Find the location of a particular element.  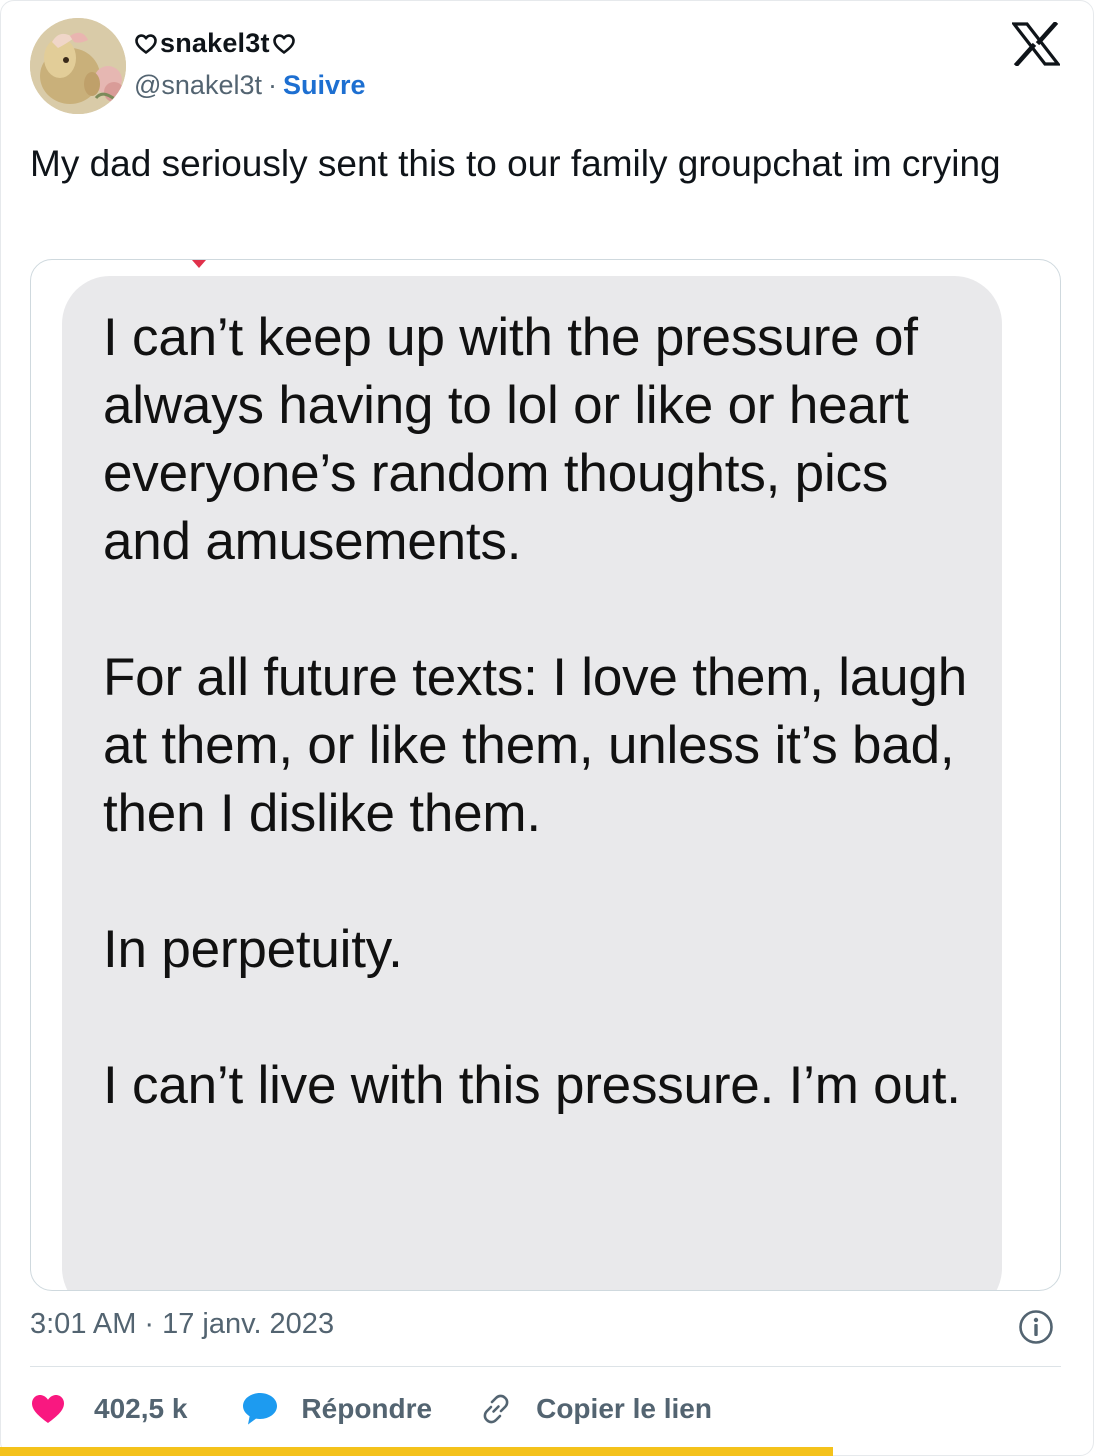

timestamp: 3:01 AM · 17 janv. 2023 is located at coordinates (182, 1324).